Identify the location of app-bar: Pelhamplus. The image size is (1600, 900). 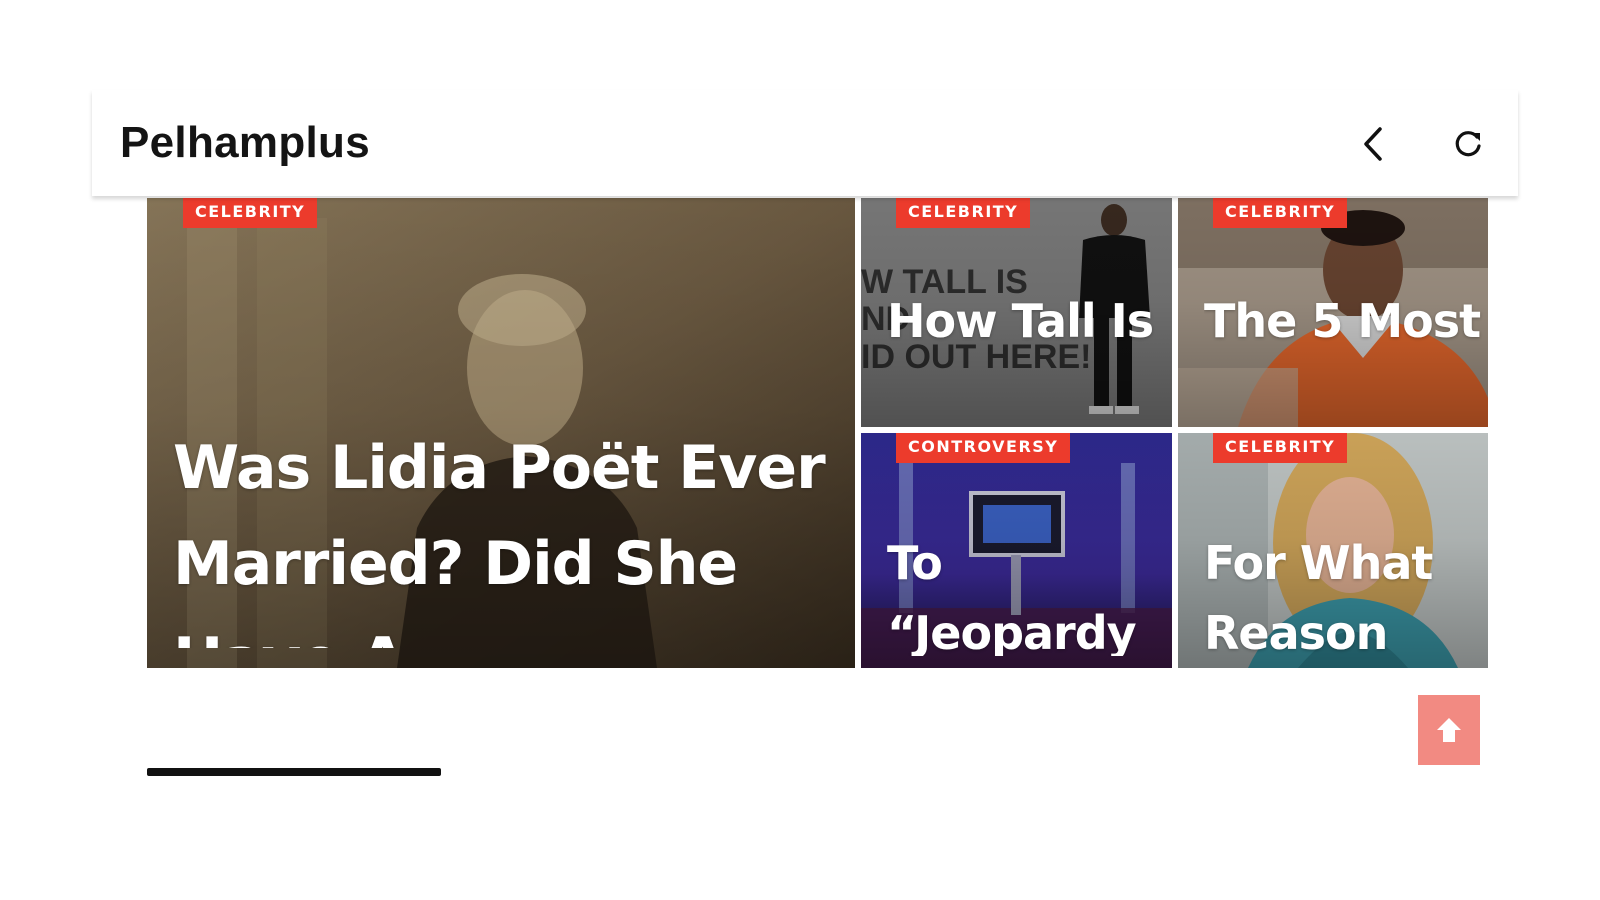
(805, 143).